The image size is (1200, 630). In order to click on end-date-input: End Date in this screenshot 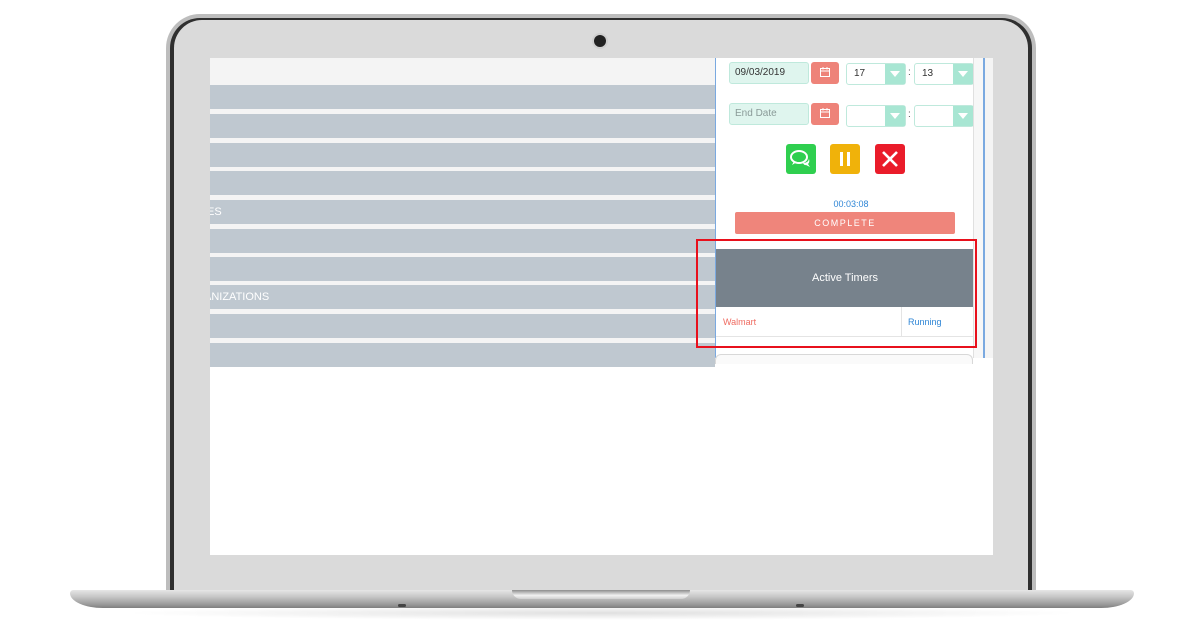, I will do `click(769, 114)`.